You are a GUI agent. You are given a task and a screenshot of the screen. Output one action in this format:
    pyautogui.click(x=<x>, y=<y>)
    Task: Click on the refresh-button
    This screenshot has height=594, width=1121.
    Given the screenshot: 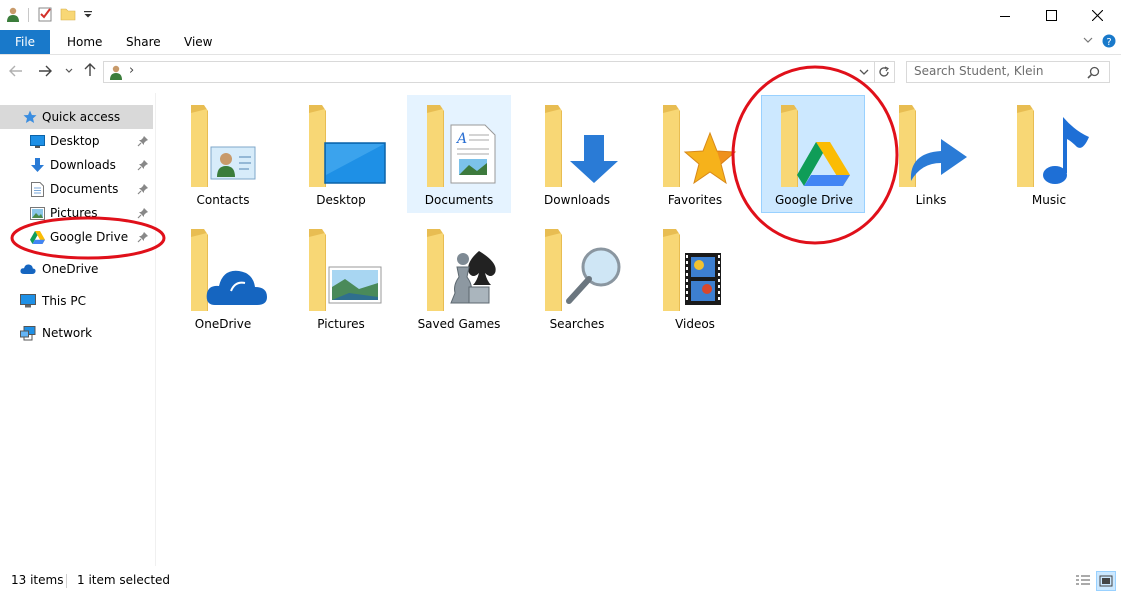 What is the action you would take?
    pyautogui.click(x=884, y=72)
    